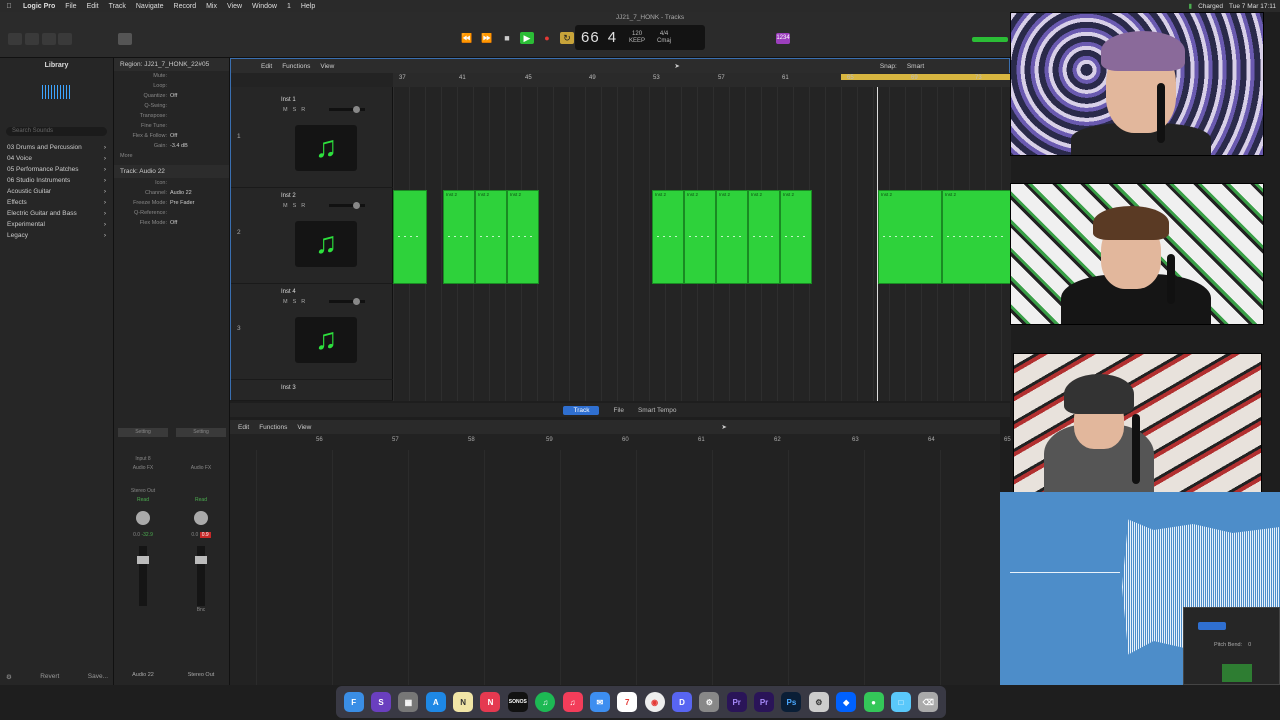  I want to click on library-toggle-button, so click(15, 39).